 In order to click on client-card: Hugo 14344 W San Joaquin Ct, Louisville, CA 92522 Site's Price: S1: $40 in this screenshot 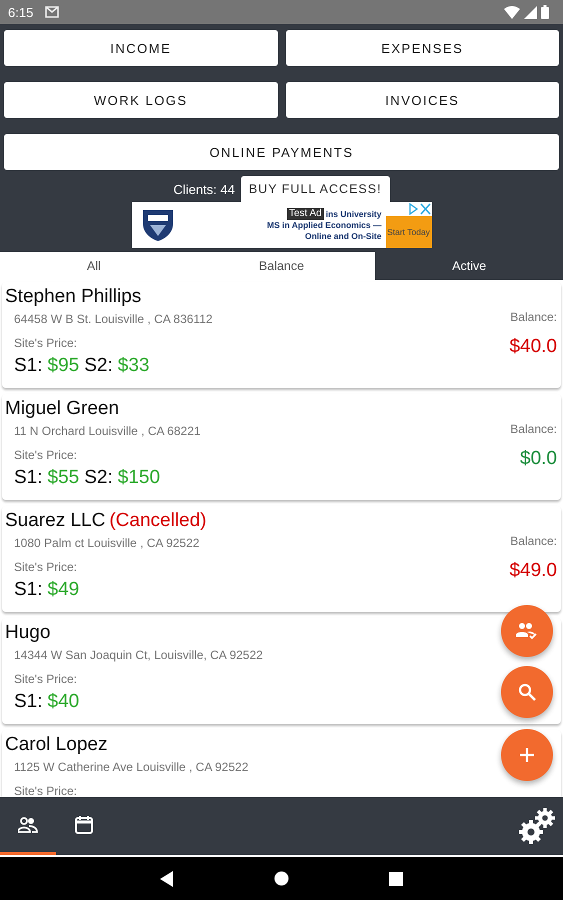, I will do `click(281, 671)`.